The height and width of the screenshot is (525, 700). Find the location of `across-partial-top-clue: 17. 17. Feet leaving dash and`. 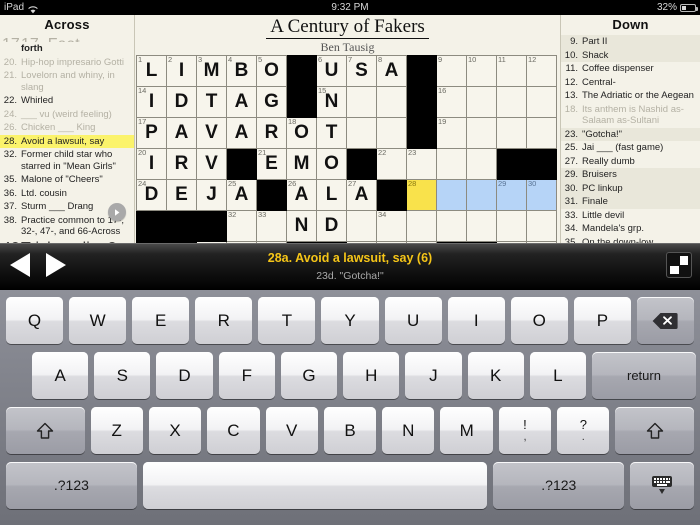

across-partial-top-clue: 17. 17. Feet leaving dash and is located at coordinates (67, 38).